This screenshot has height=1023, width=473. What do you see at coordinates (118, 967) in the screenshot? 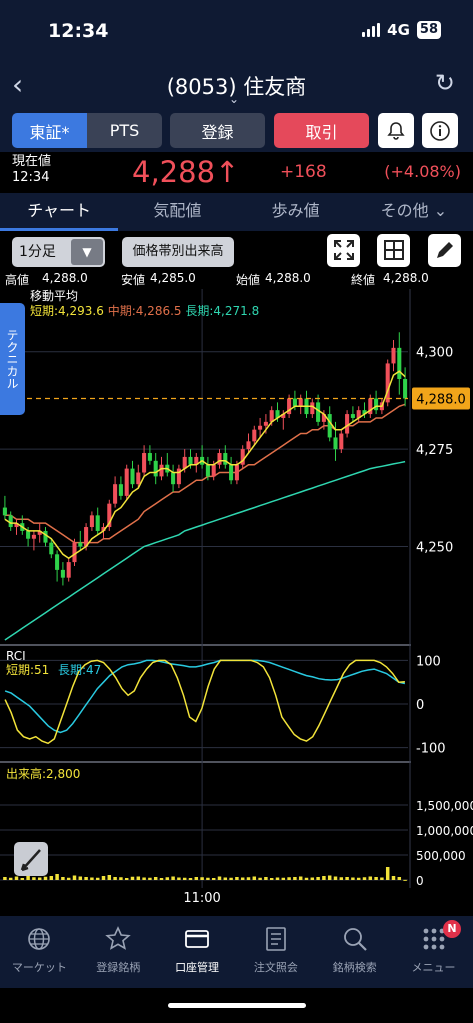
I see `nav-watchlist-label: 登録銘柄` at bounding box center [118, 967].